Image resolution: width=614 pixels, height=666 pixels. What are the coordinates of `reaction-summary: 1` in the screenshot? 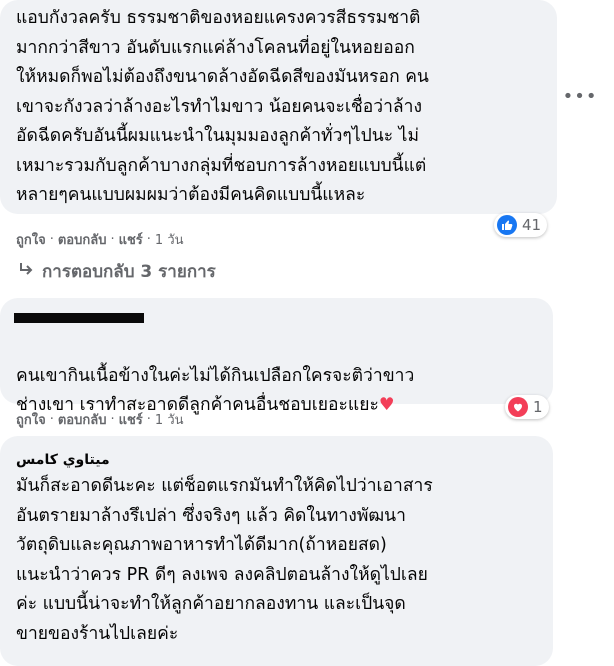 It's located at (527, 407).